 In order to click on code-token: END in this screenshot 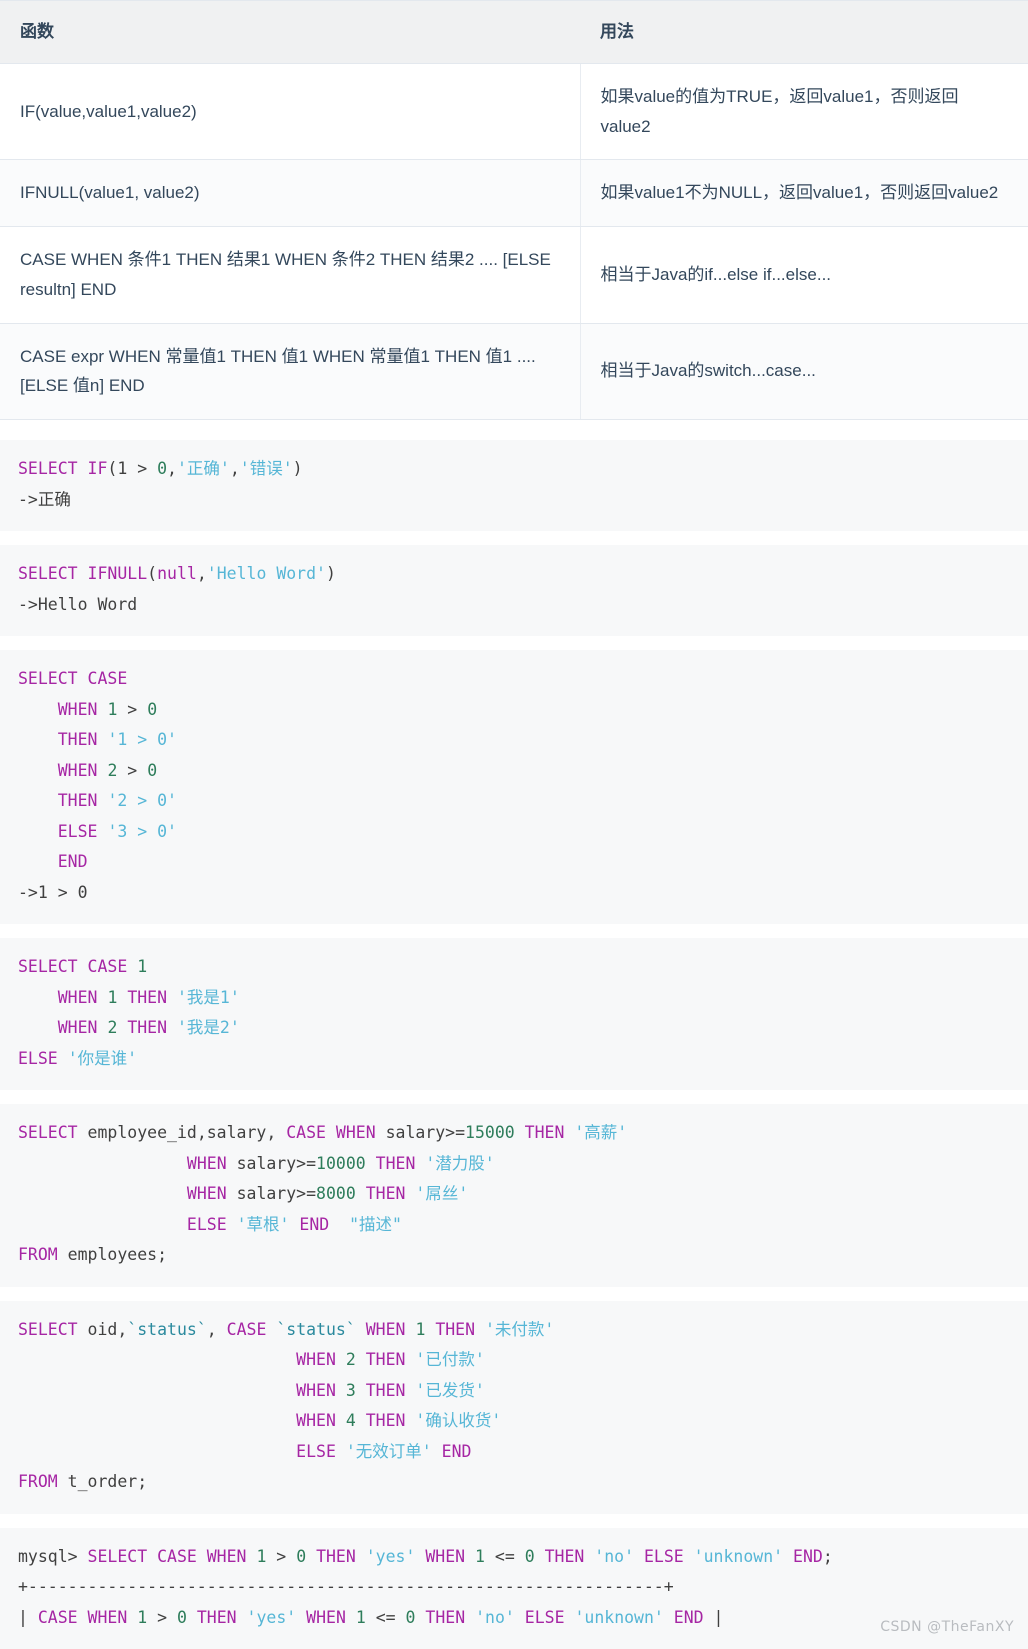, I will do `click(456, 1451)`.